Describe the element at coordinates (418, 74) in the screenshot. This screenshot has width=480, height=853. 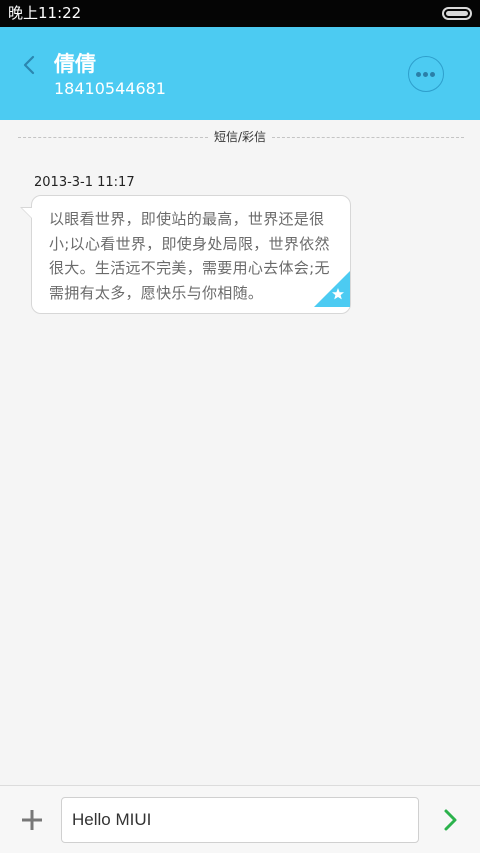
I see `more-horizontal-icon` at that location.